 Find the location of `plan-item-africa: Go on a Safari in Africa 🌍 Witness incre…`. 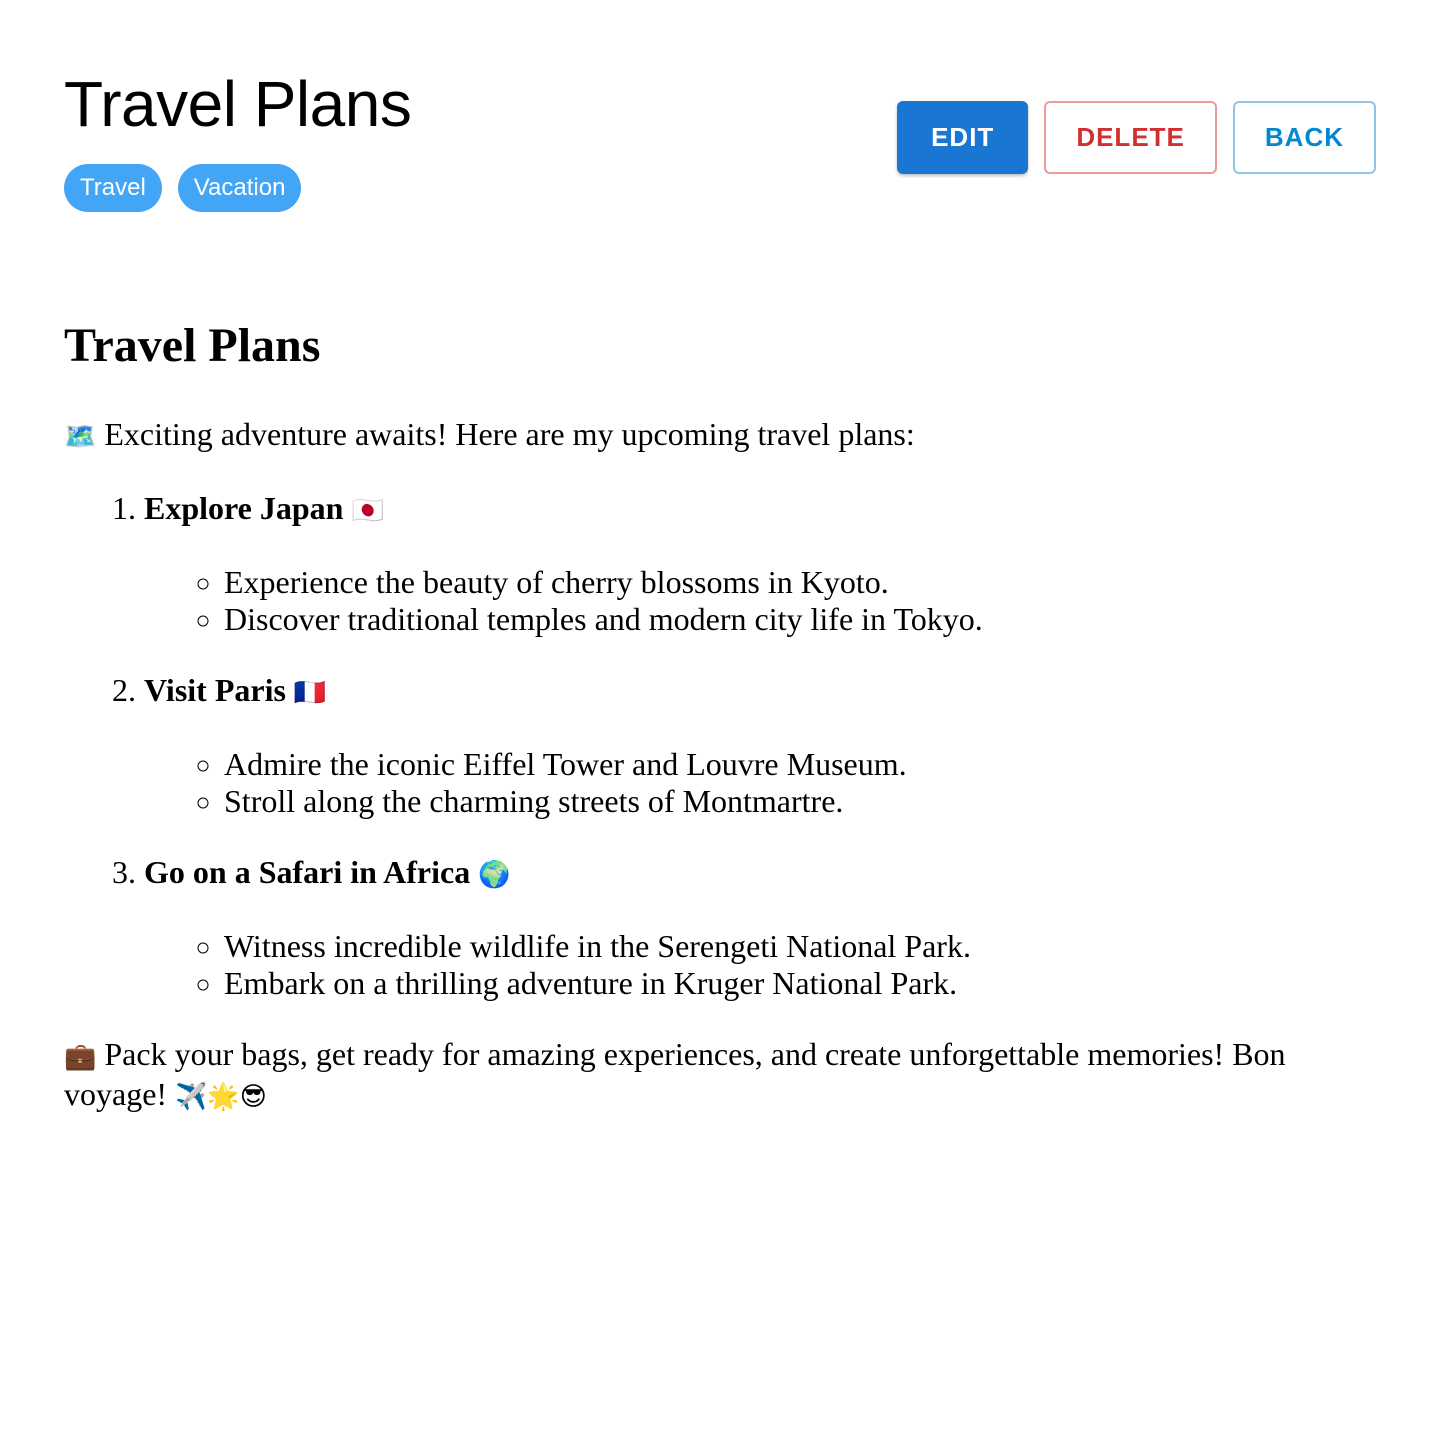

plan-item-africa: Go on a Safari in Africa 🌍 Witness incre… is located at coordinates (760, 928).